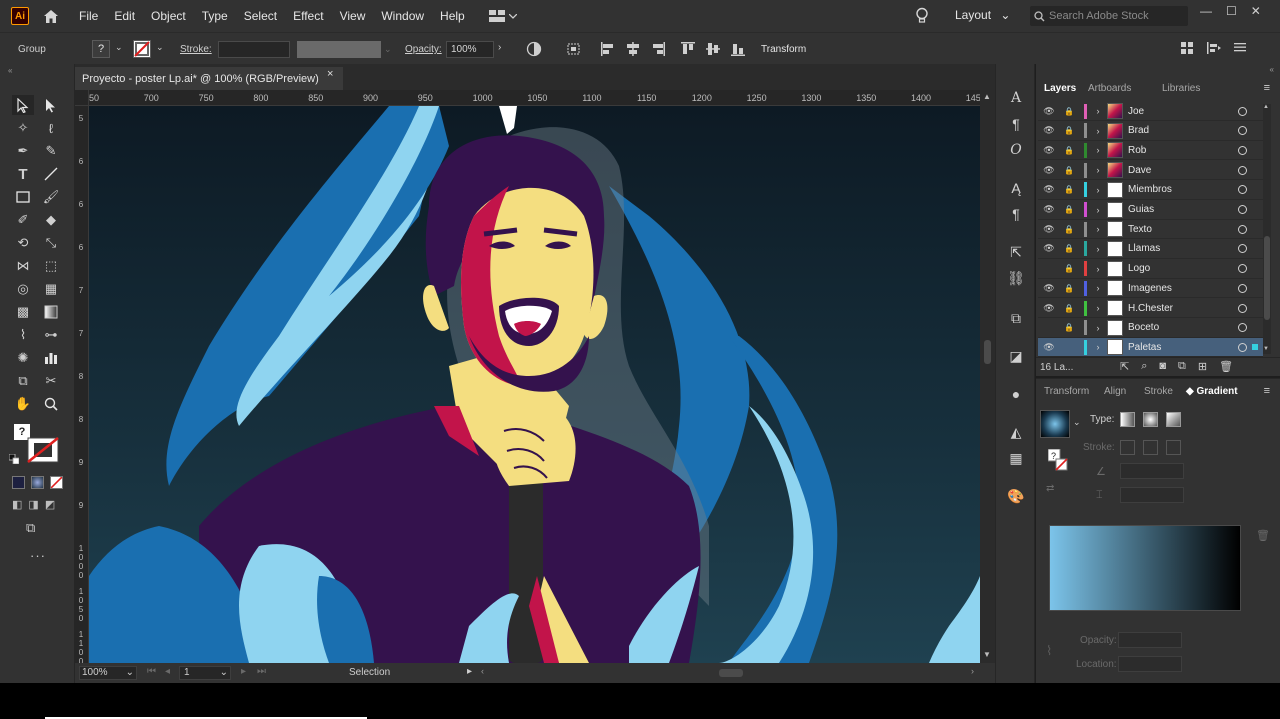 This screenshot has height=719, width=1280. I want to click on menu-help: Help, so click(452, 16).